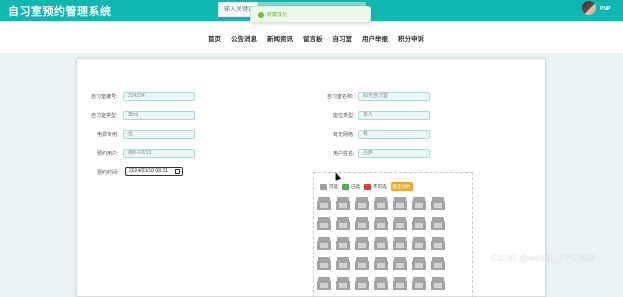 This screenshot has height=297, width=623. I want to click on nav-bar: 首页 公告消息 新闻资讯 留言板 自习室 用户举报 积分申诉, so click(311, 37).